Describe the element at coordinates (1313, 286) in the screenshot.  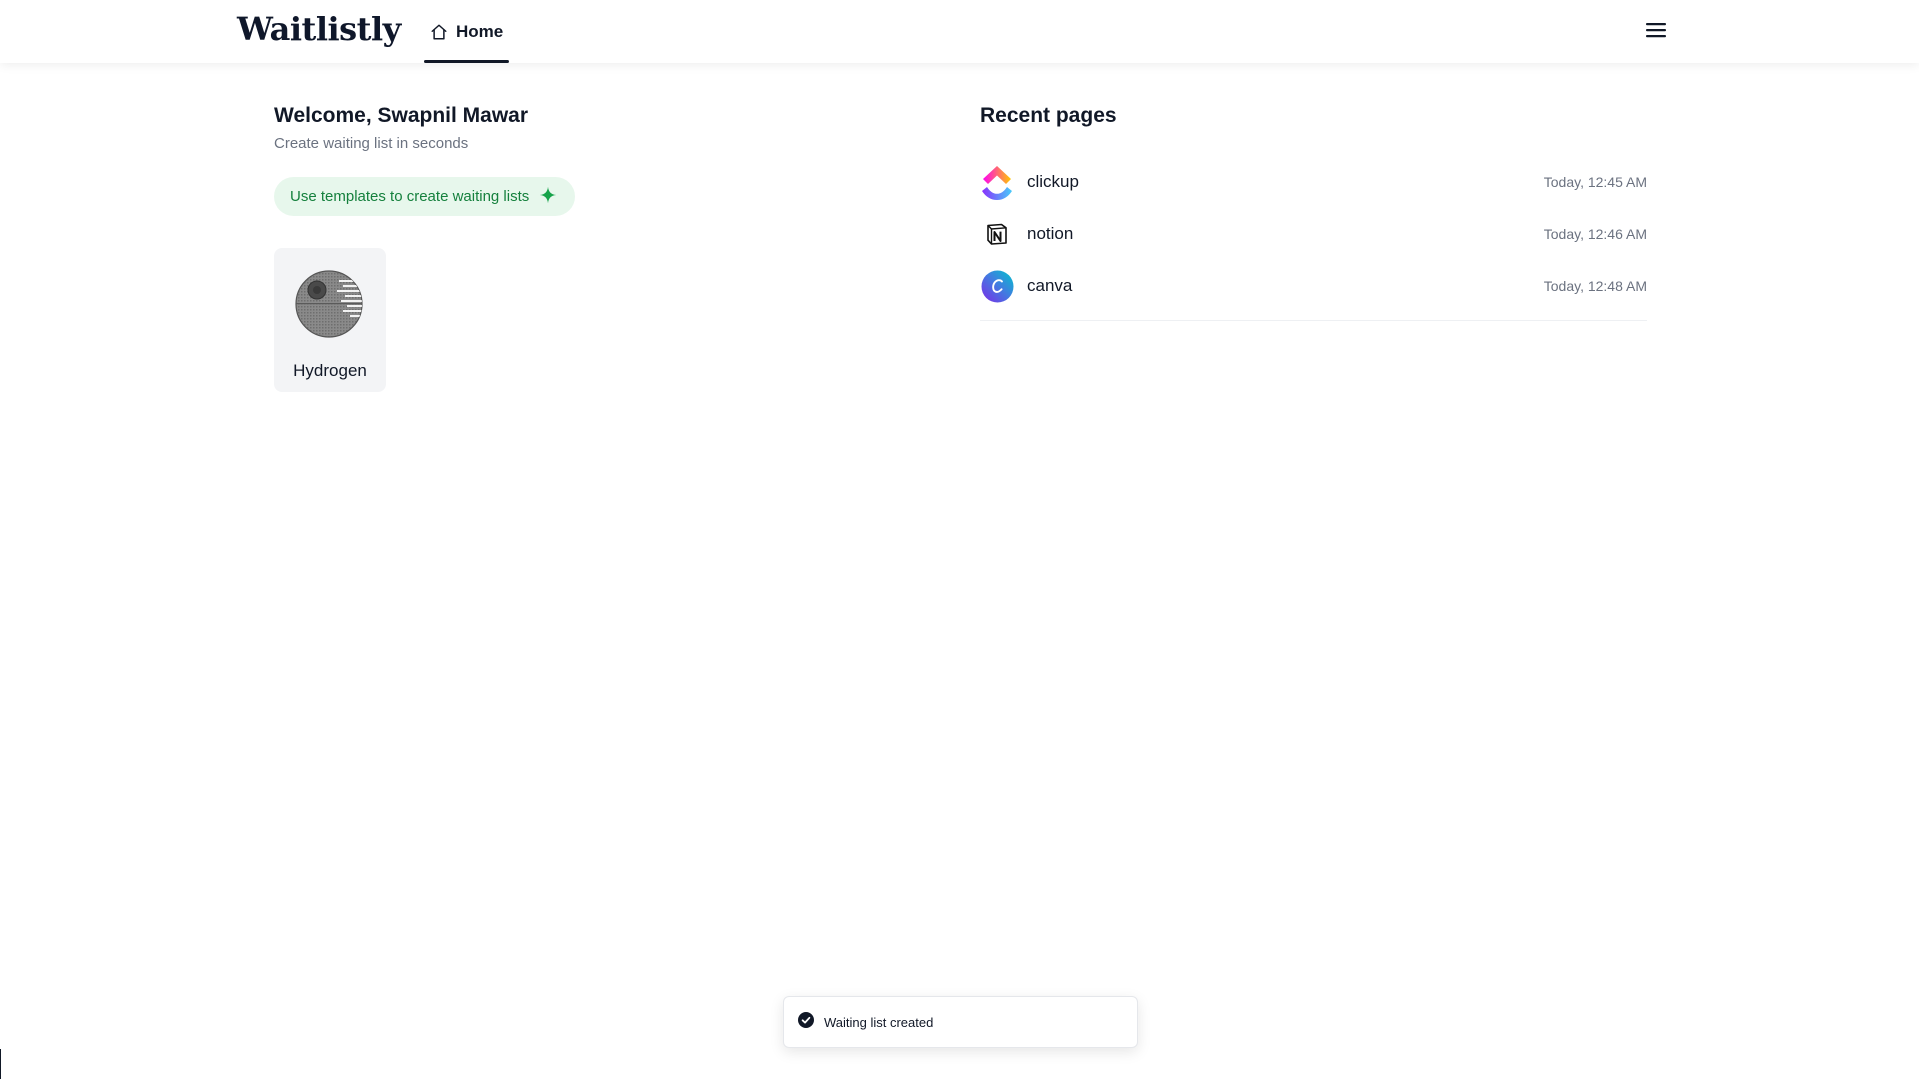
I see `recent-item-canva: canva Today, 12:48 AM` at that location.